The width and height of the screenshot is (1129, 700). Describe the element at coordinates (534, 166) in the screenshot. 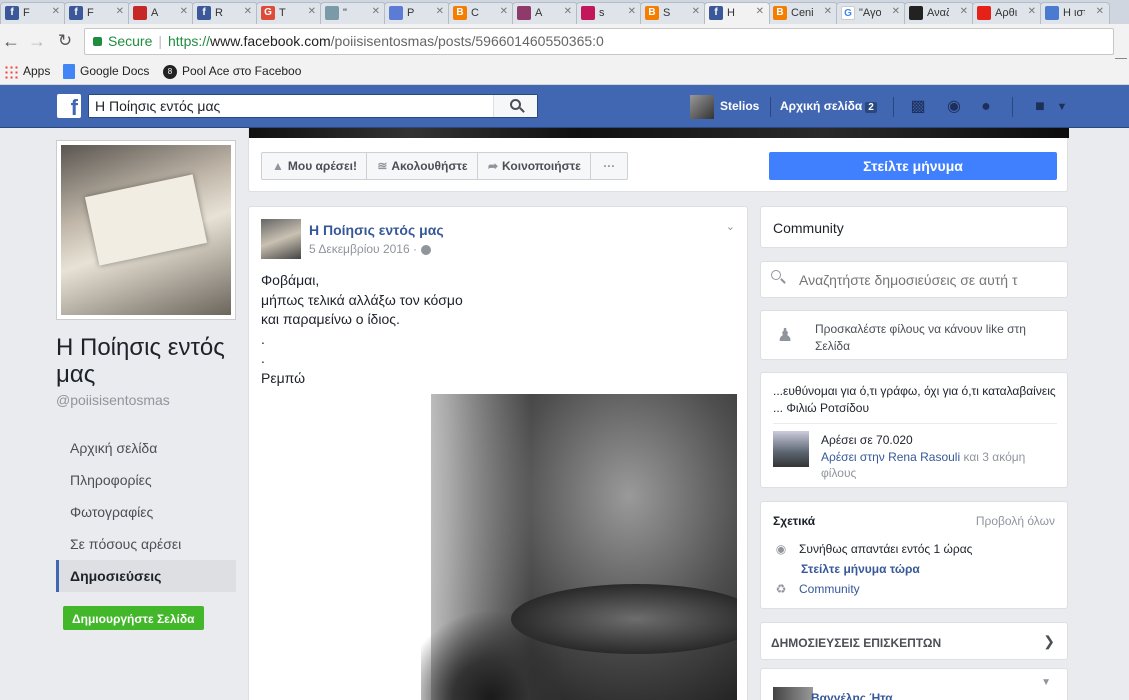

I see `share-button: ➦ Κοινοποιήστε` at that location.